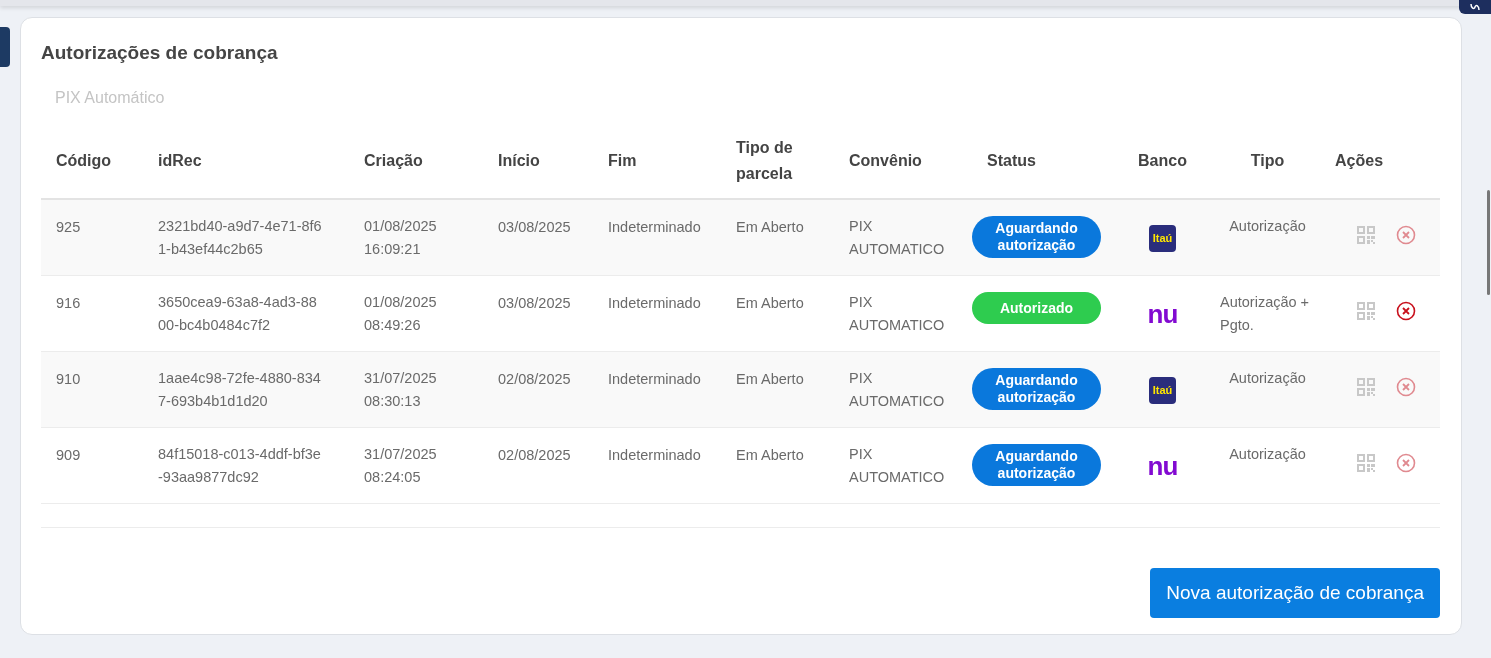 The image size is (1491, 658). Describe the element at coordinates (84, 161) in the screenshot. I see `column-header: Código` at that location.